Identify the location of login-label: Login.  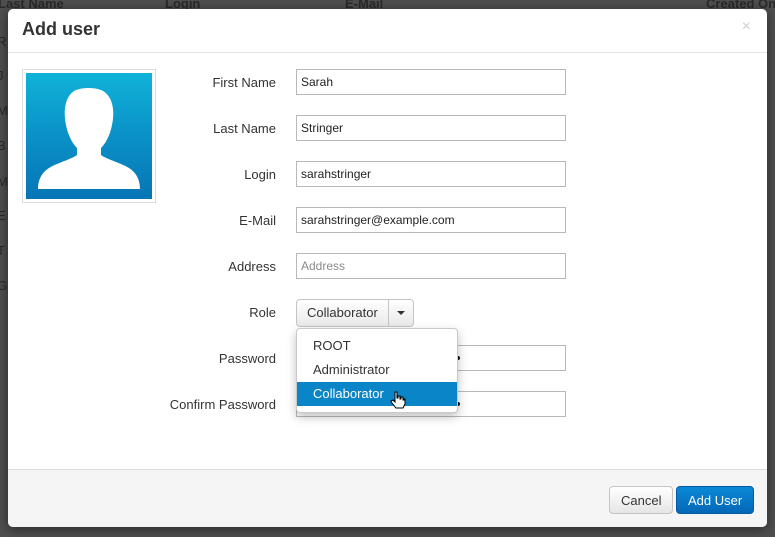
(260, 174).